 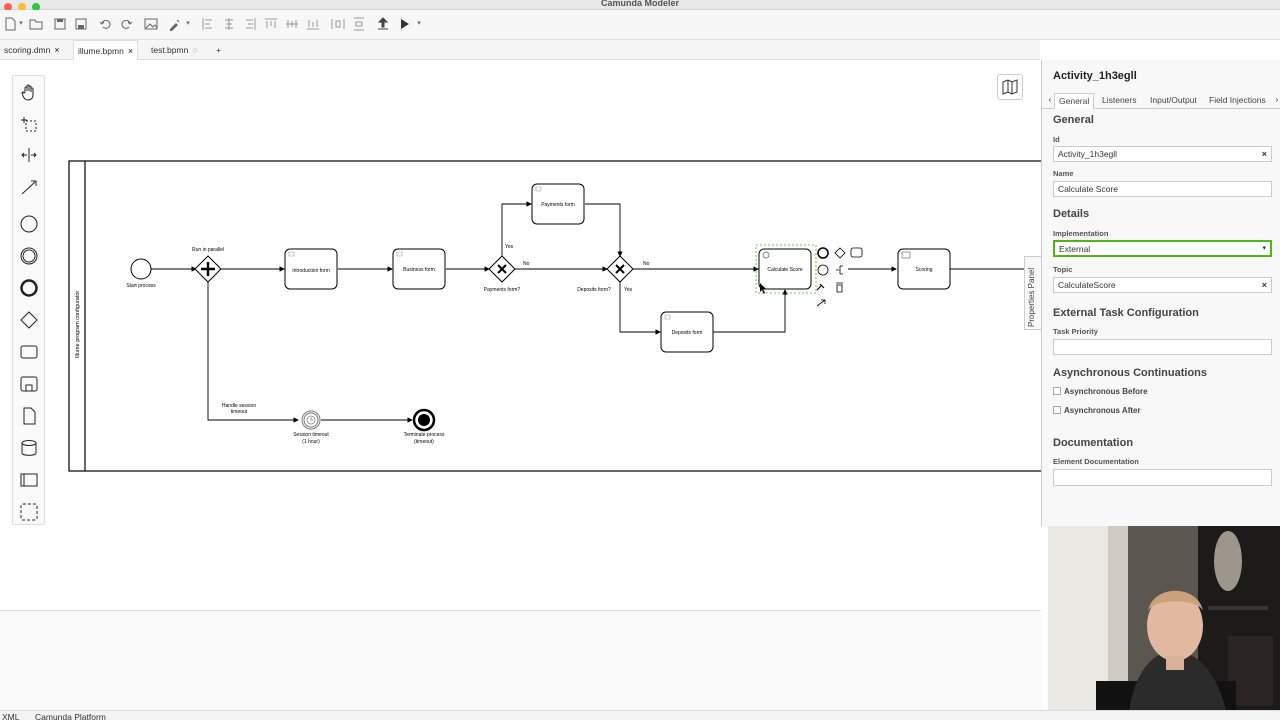 What do you see at coordinates (820, 287) in the screenshot?
I see `wrench-icon` at bounding box center [820, 287].